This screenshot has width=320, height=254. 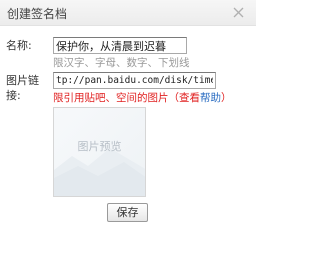 I want to click on dialog-header: 创建签名档, so click(x=128, y=13).